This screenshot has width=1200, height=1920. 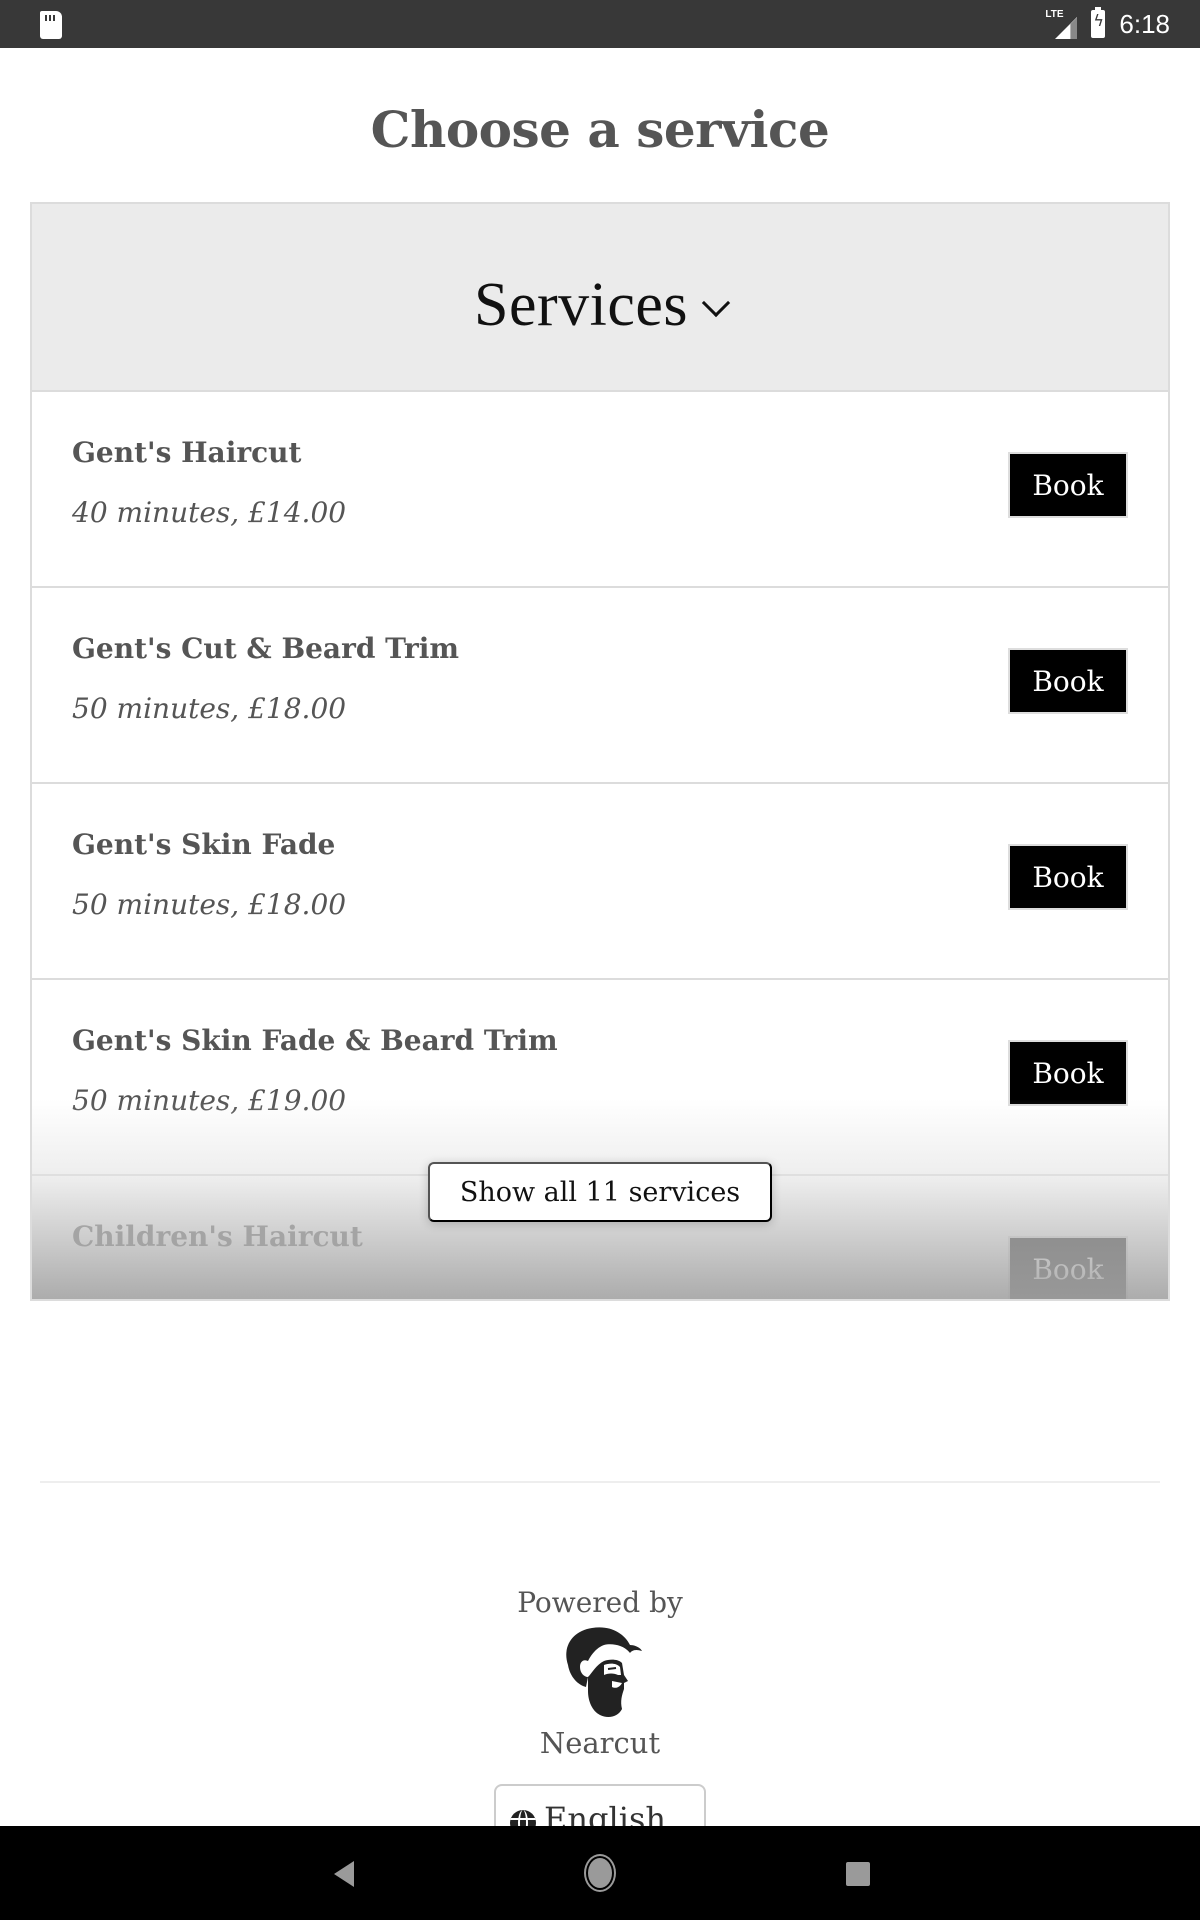 I want to click on show-all-services-button: Show all 11 services, so click(x=600, y=1192).